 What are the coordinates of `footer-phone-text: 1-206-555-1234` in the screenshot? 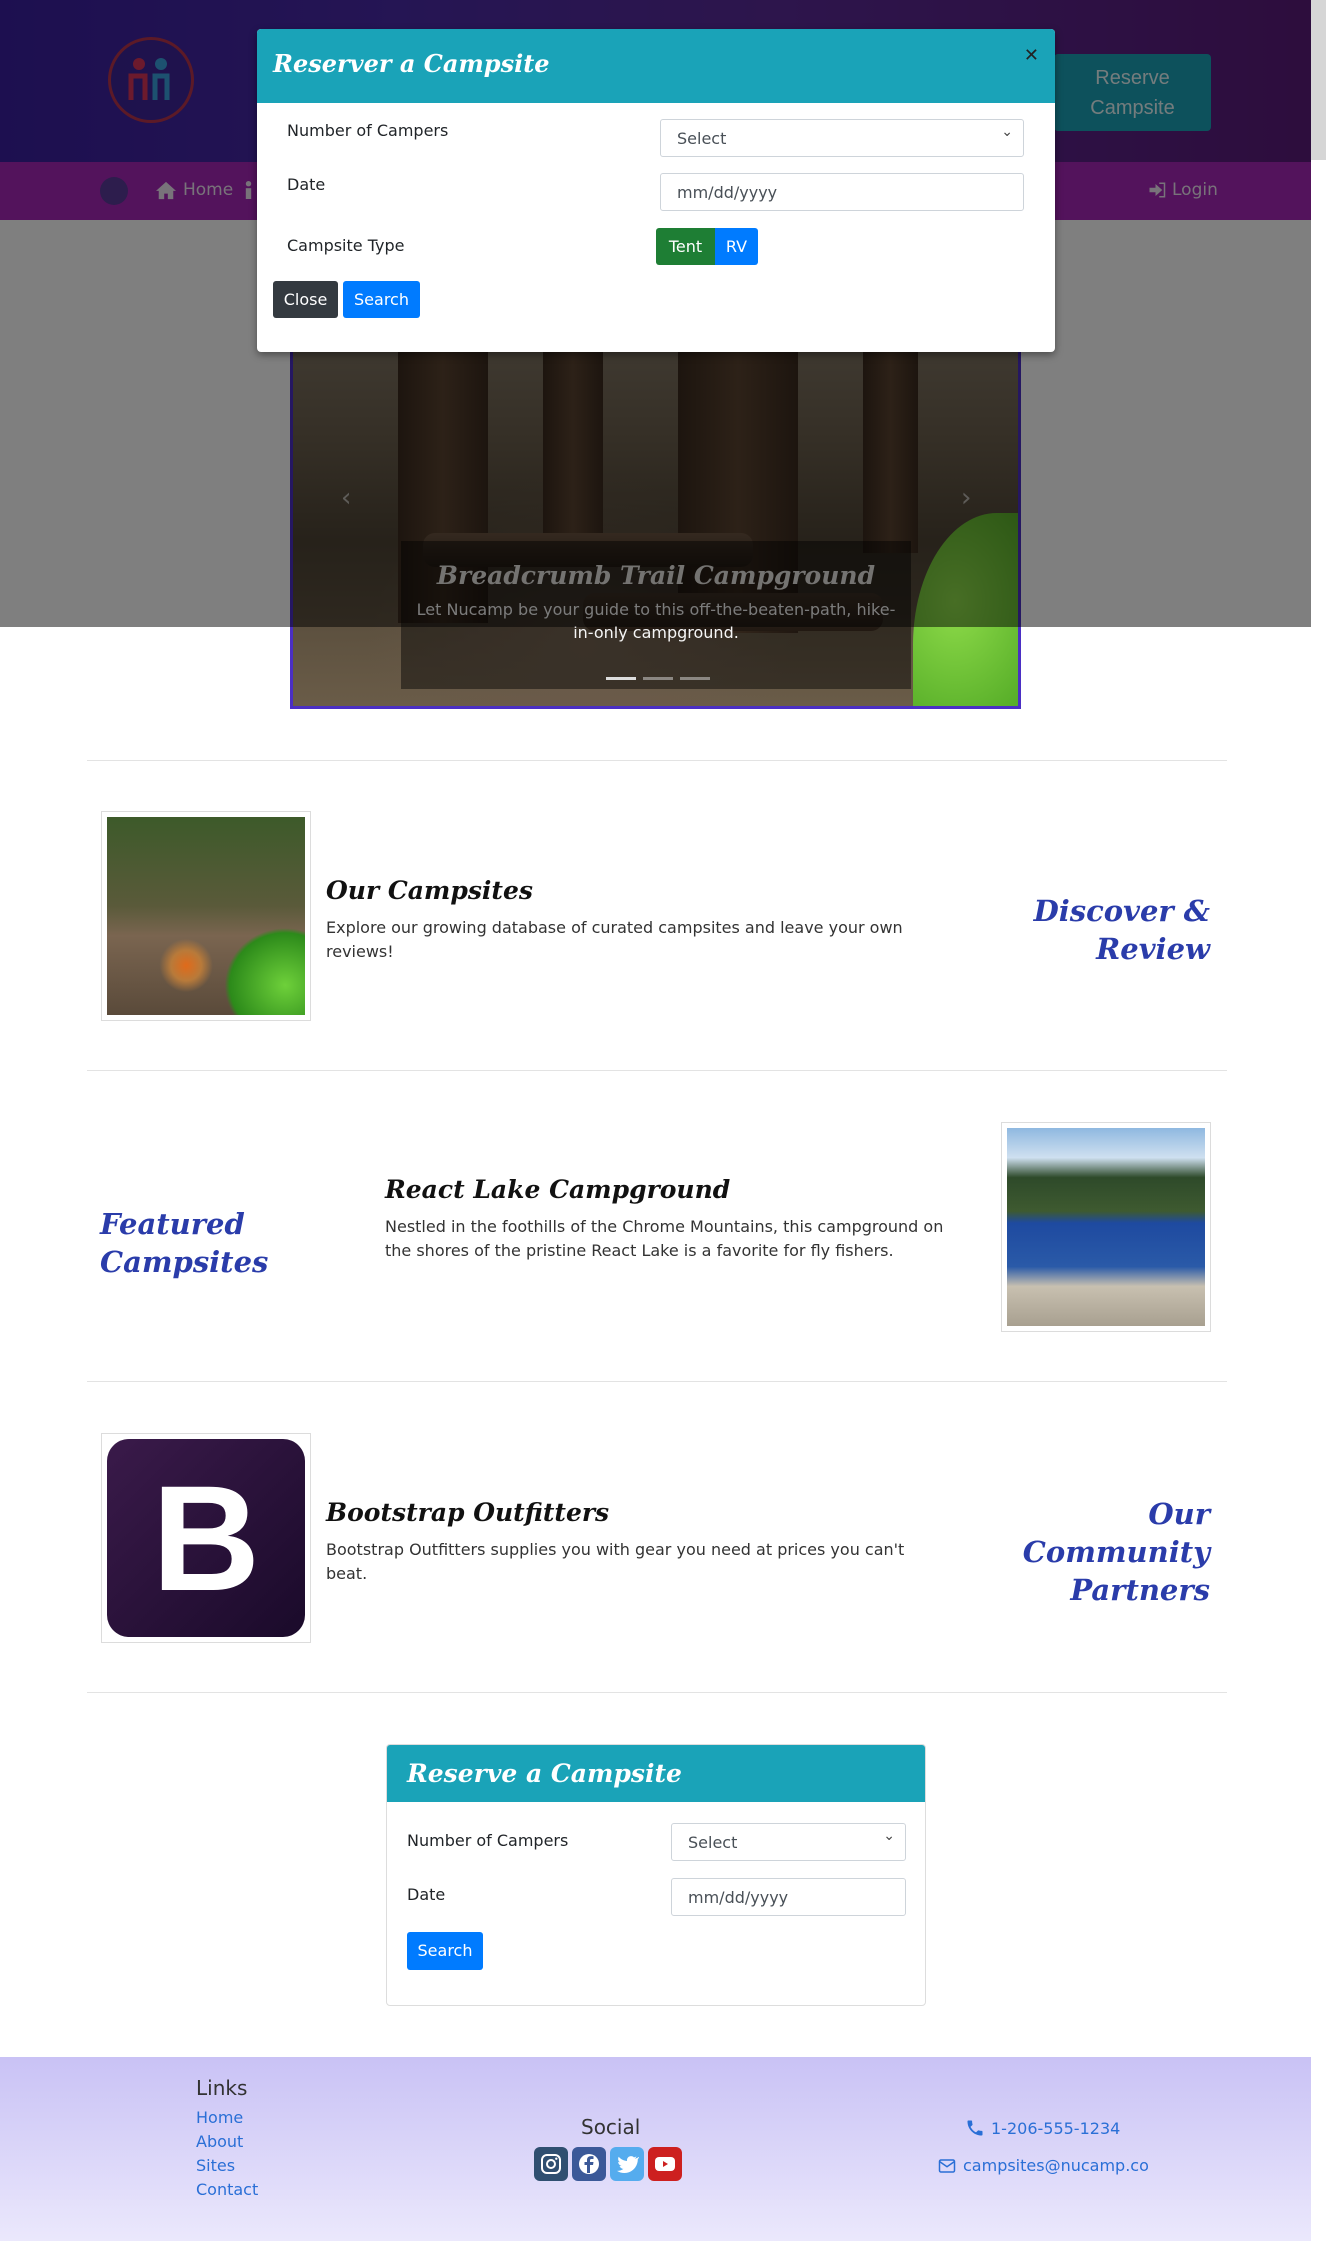 It's located at (1056, 2128).